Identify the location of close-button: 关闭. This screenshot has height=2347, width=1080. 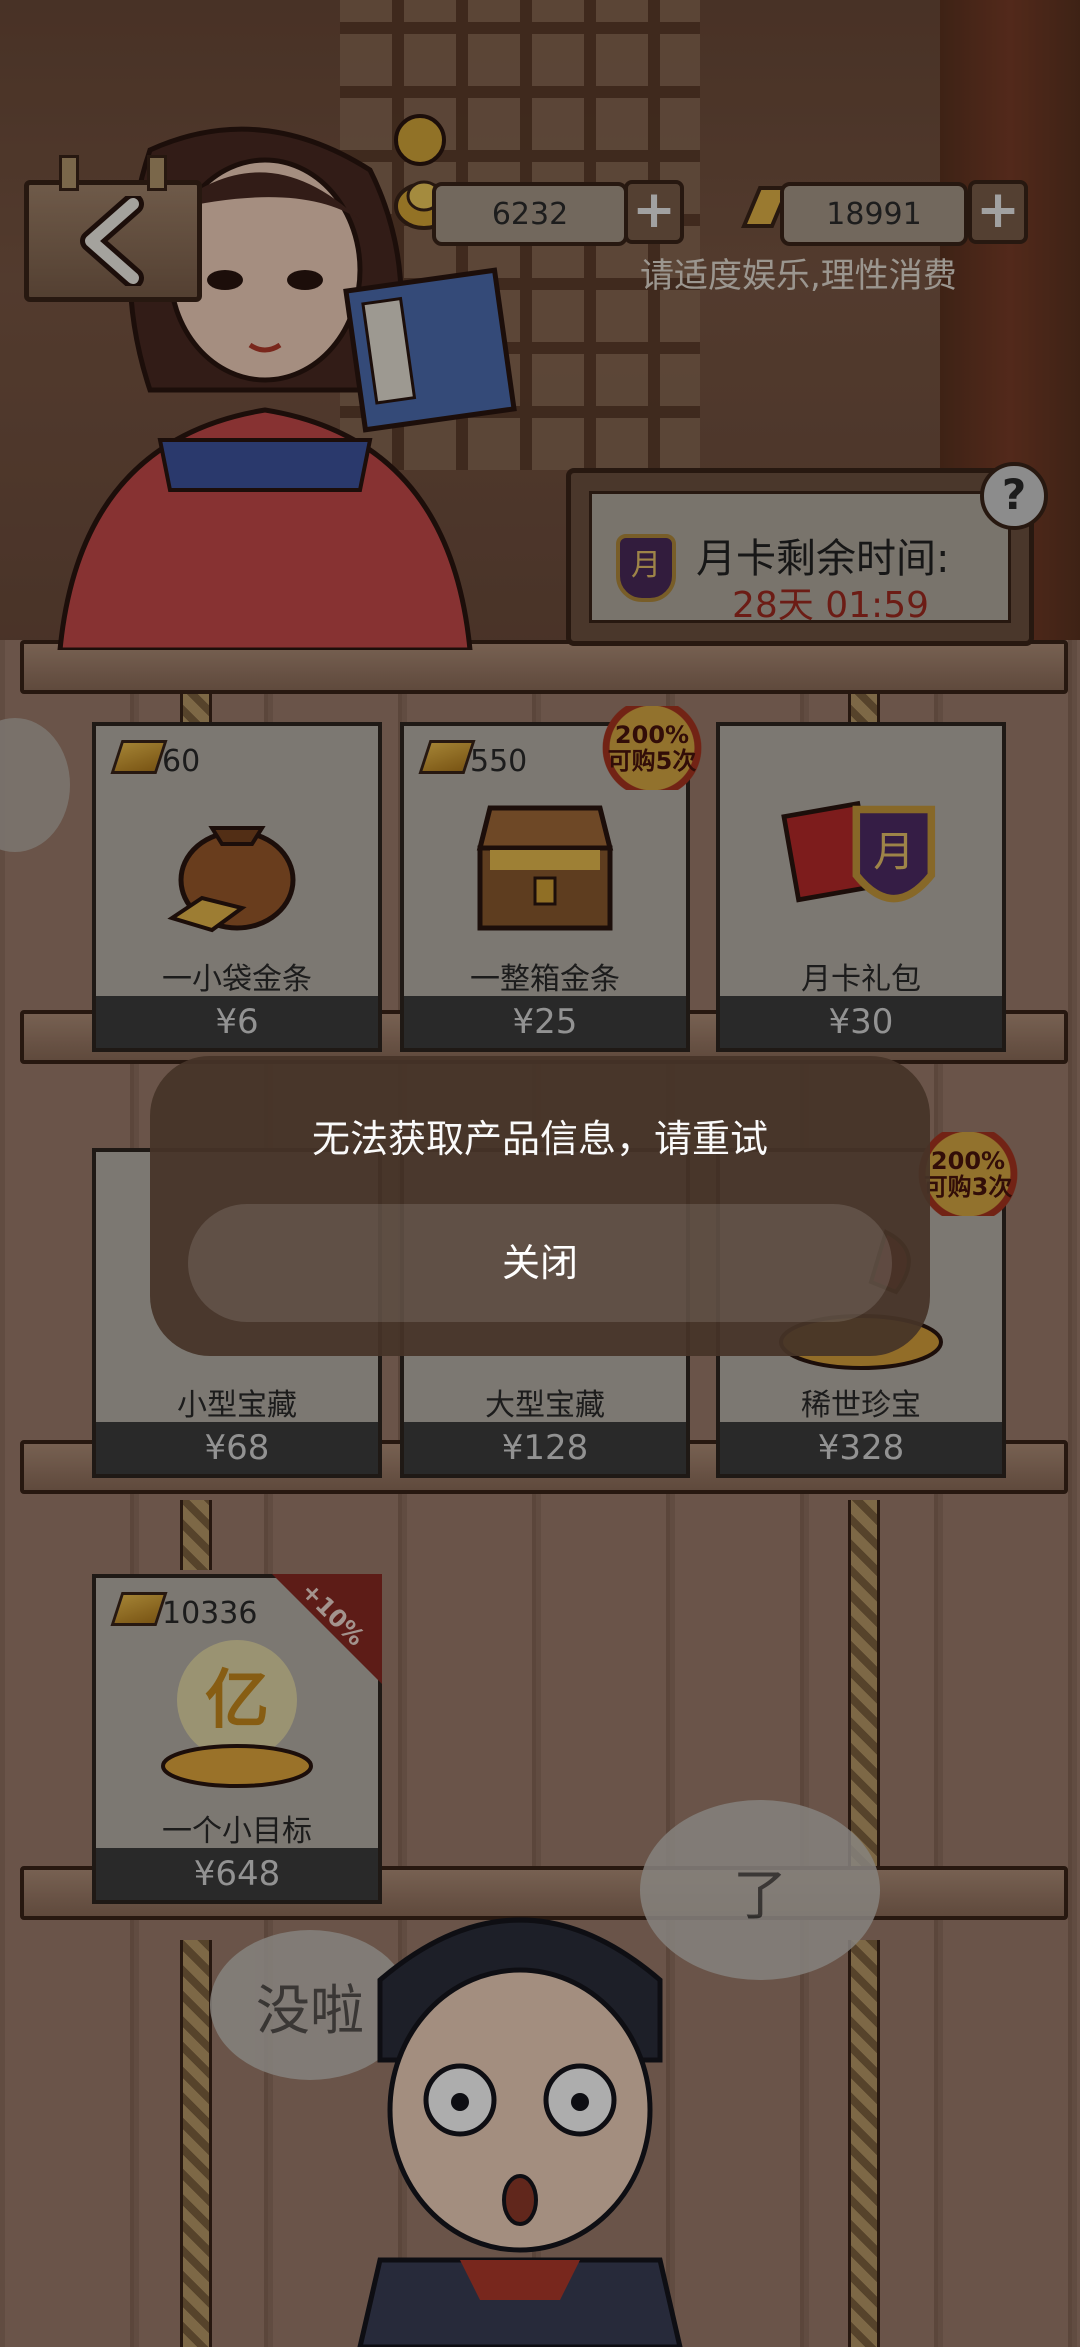
(540, 1263).